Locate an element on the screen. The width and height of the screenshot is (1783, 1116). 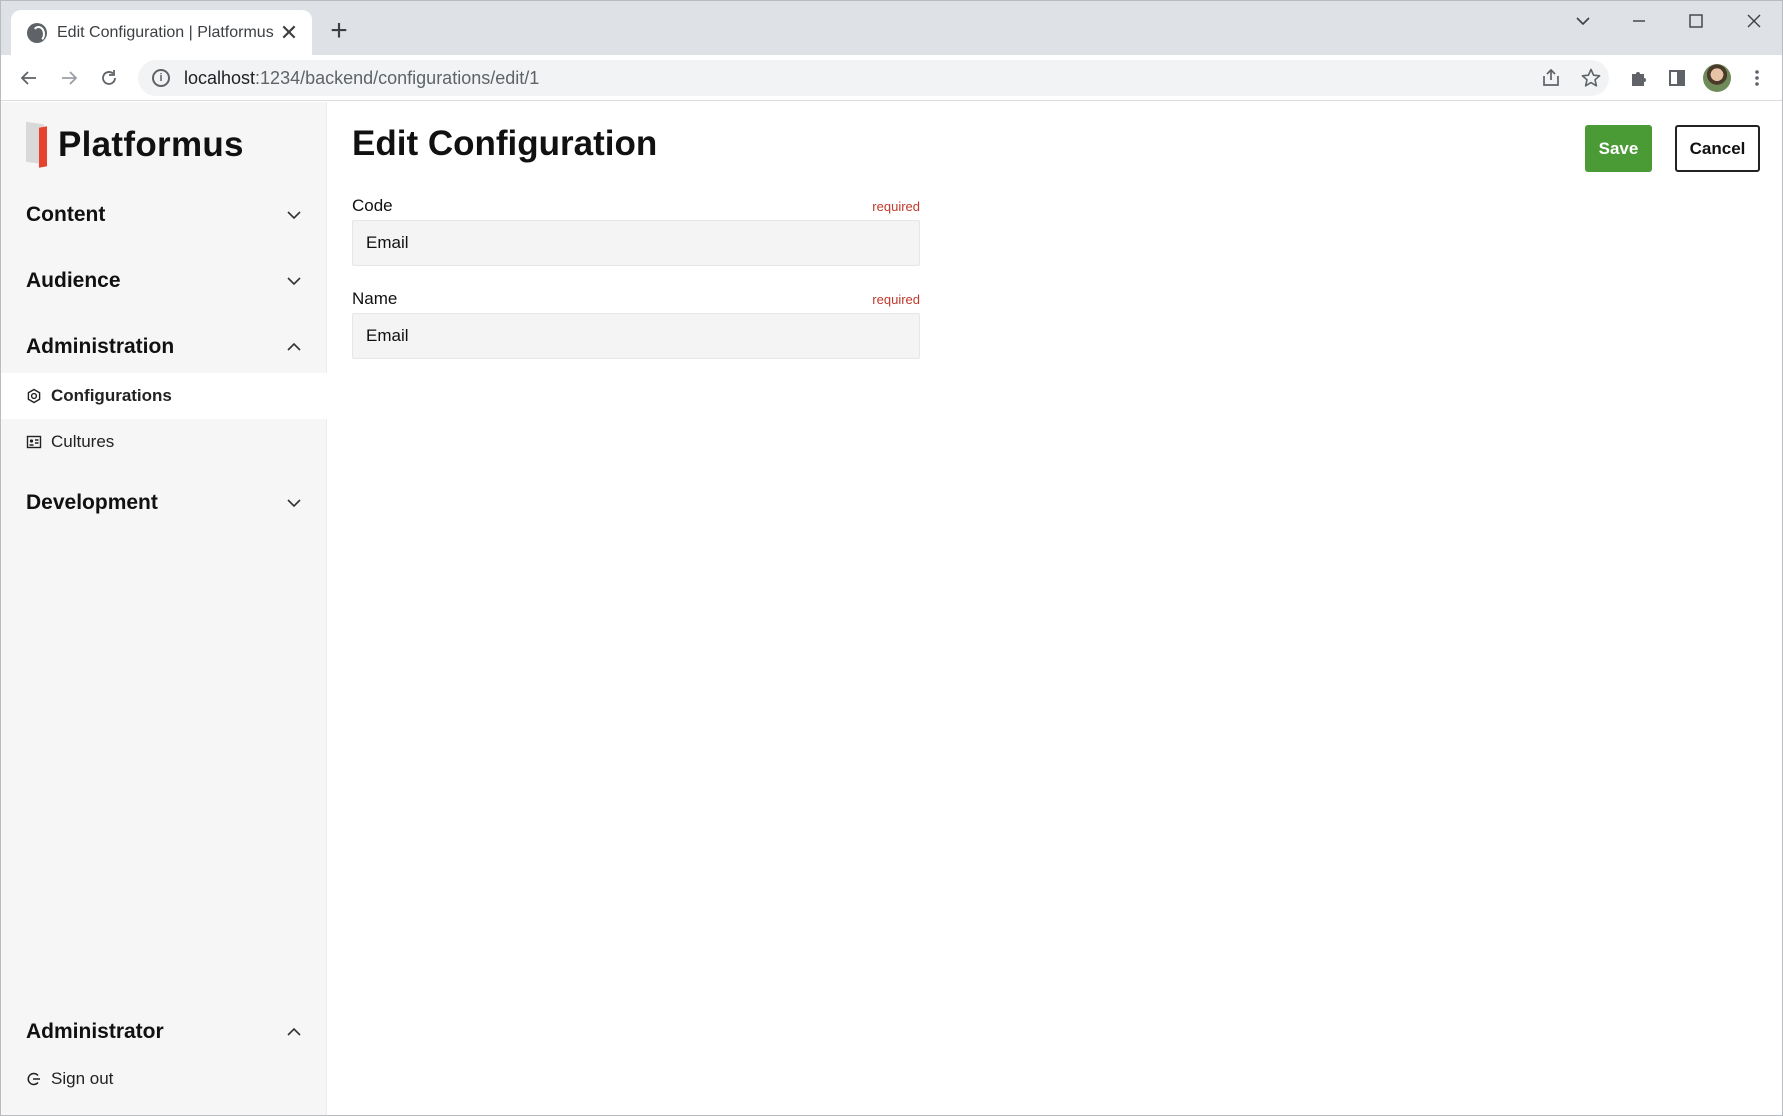
nav-section-label: Audience is located at coordinates (73, 280).